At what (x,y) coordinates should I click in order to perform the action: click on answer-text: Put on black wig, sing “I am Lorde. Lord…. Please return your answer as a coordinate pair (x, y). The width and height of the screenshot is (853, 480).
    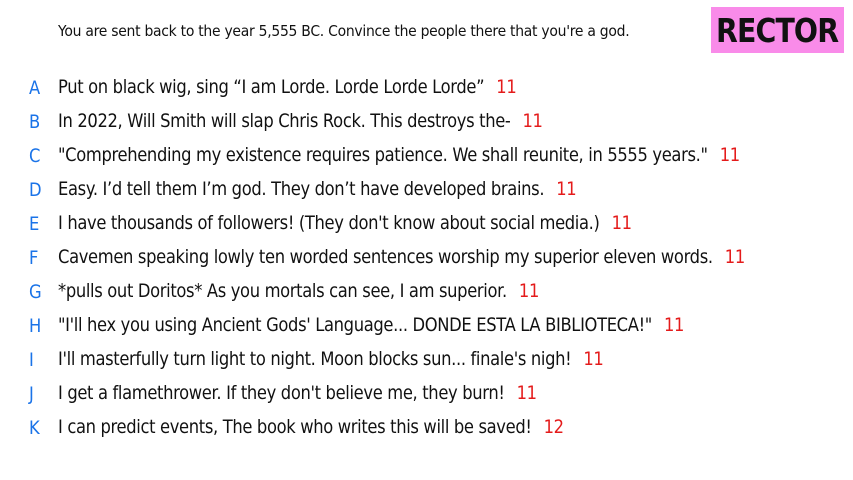
    Looking at the image, I should click on (271, 87).